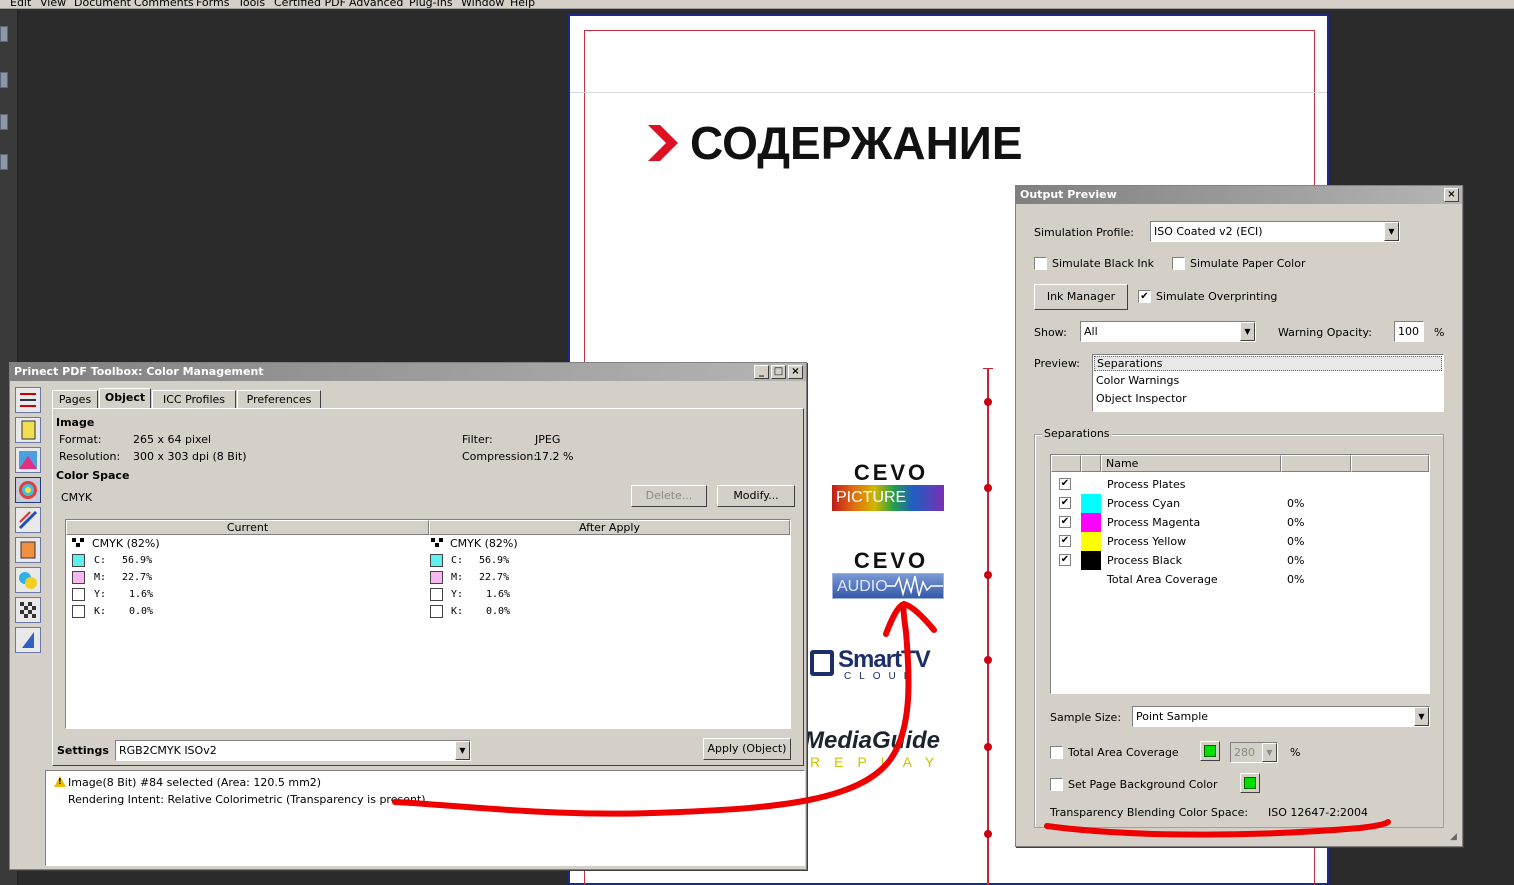 Image resolution: width=1514 pixels, height=885 pixels. I want to click on color-space-value: CMYK, so click(77, 497).